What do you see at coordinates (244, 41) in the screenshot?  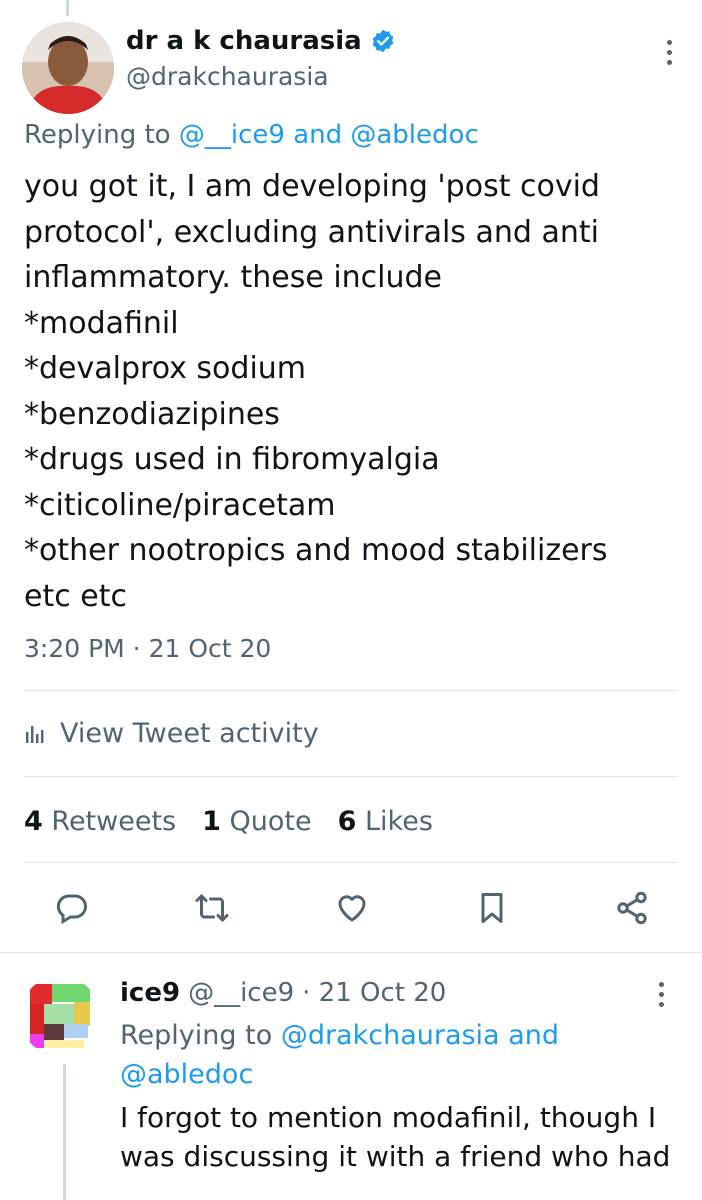 I see `display-name: dr a k chaurasia` at bounding box center [244, 41].